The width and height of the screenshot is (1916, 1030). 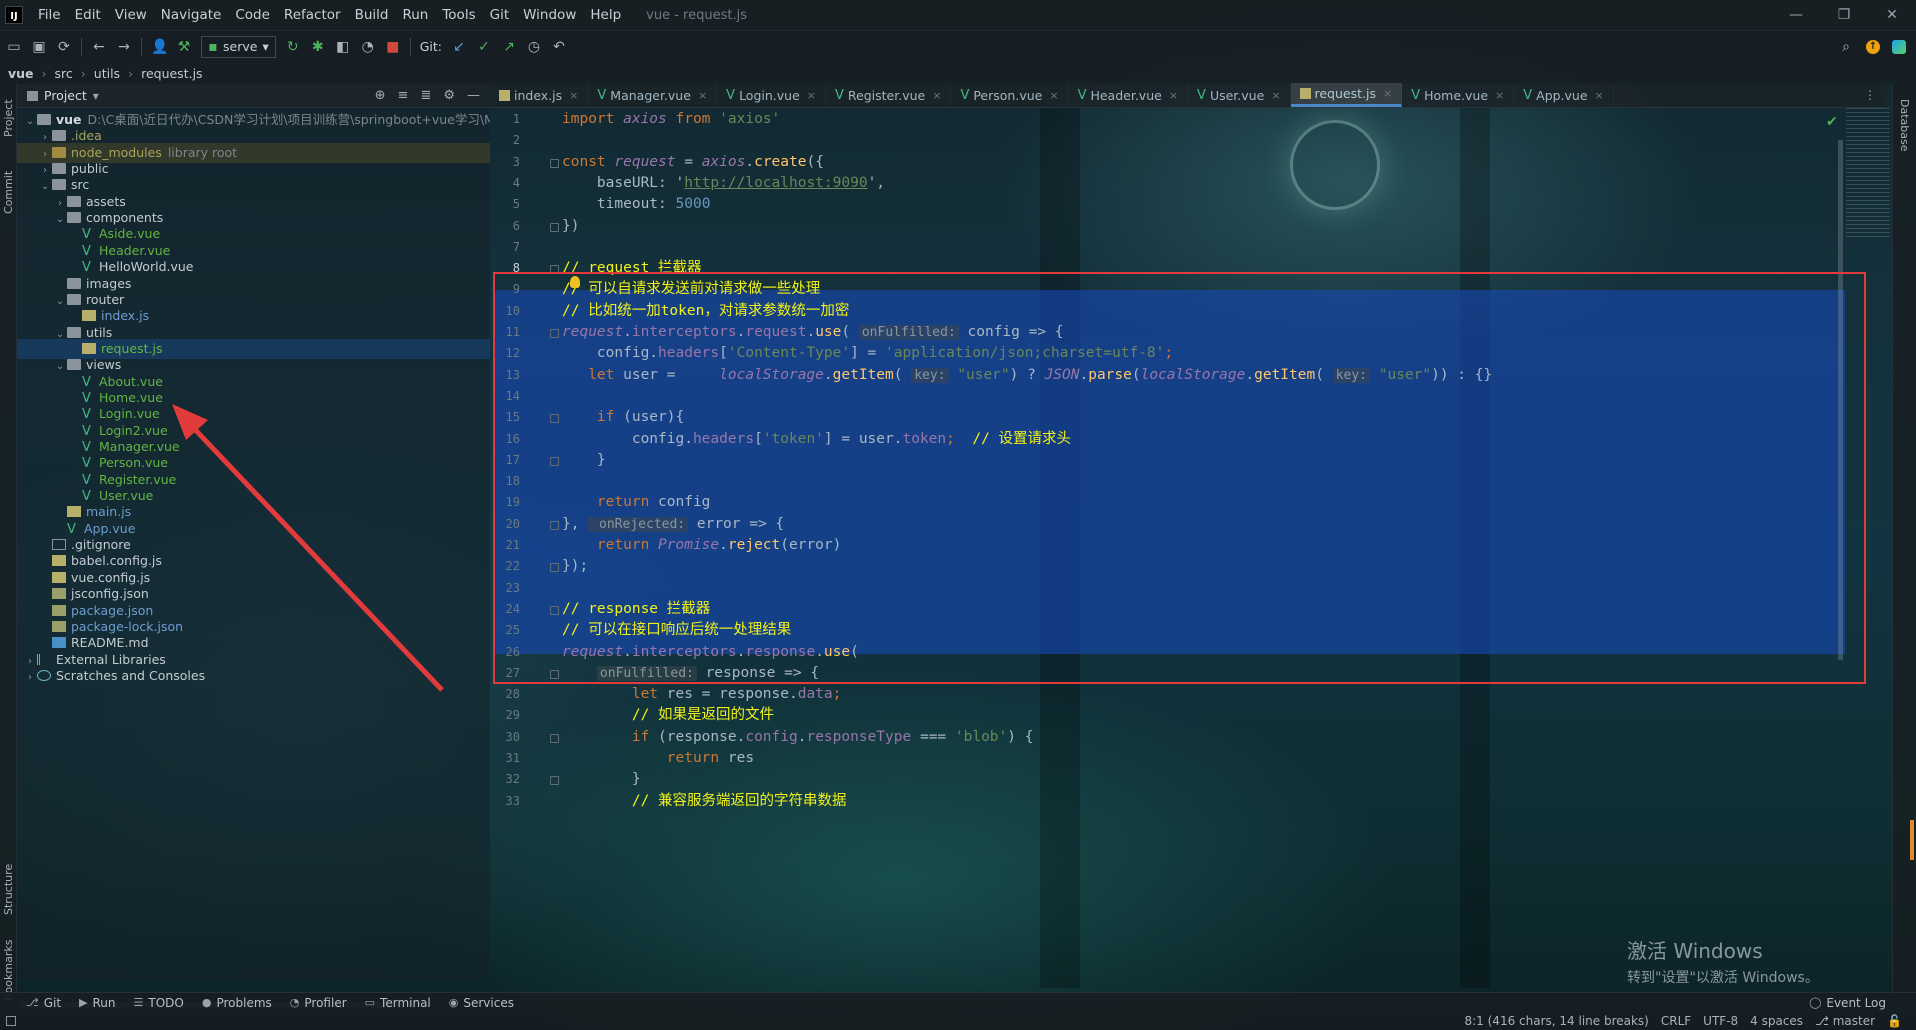 I want to click on breadcrumb-item: vue, so click(x=21, y=73).